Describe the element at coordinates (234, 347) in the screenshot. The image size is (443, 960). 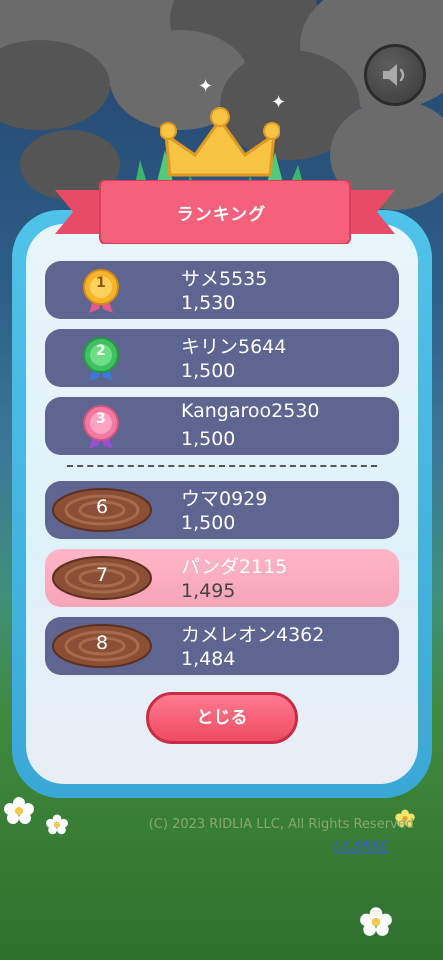
I see `player-name: キリン5644` at that location.